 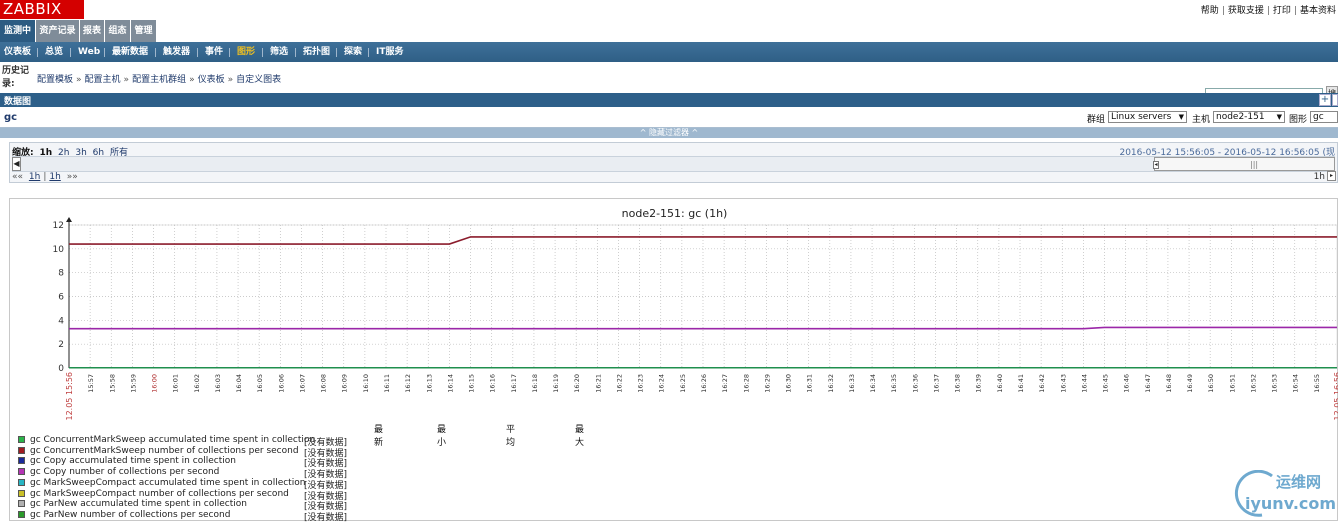 I want to click on nav-back-icon: ««, so click(x=17, y=177).